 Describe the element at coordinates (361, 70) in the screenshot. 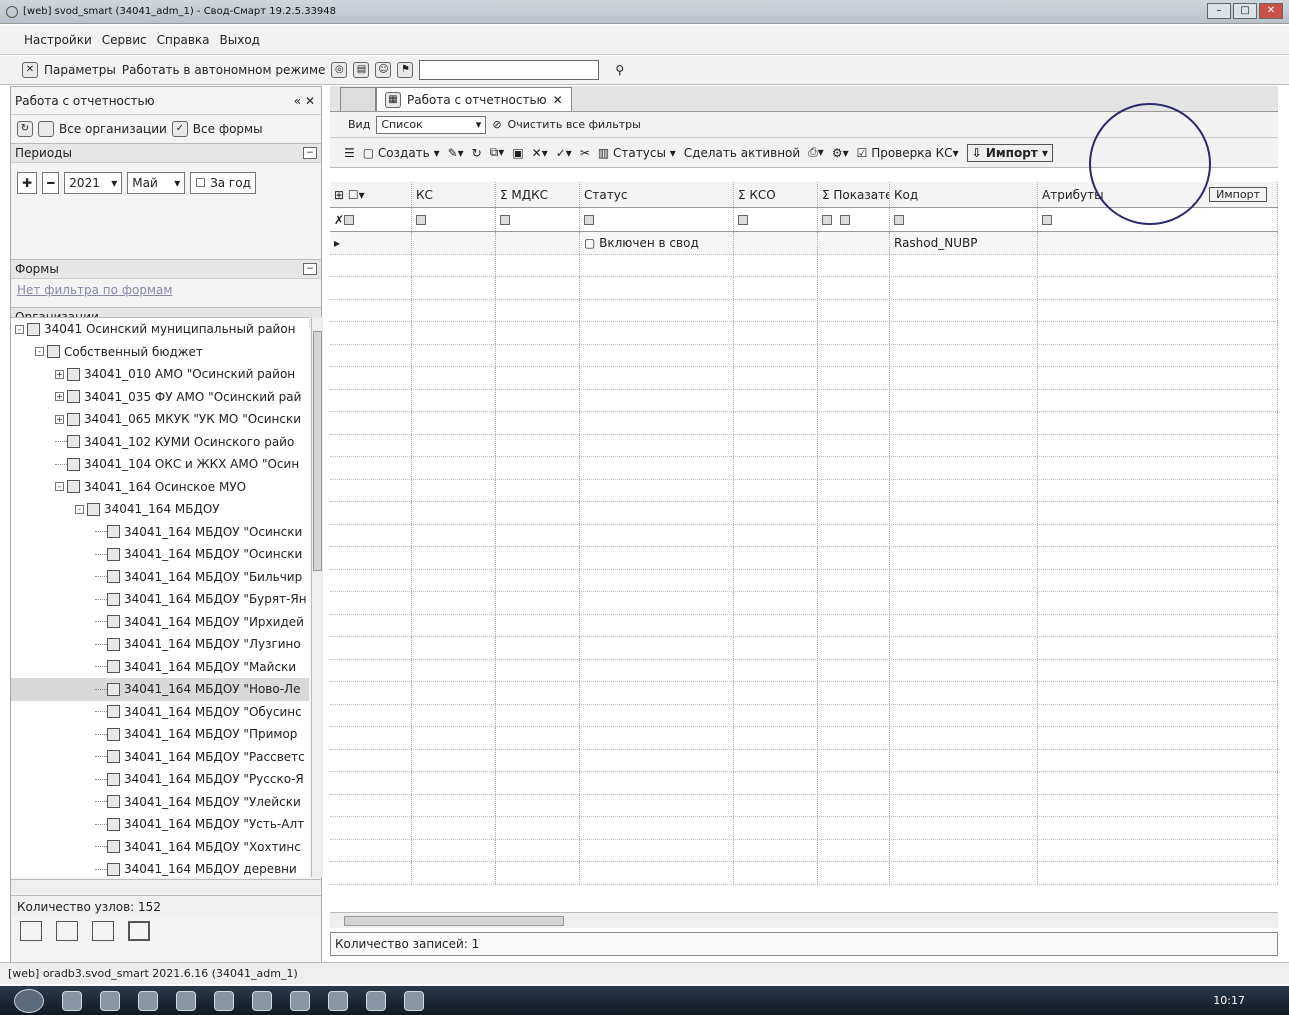

I see `db-icon: ▤` at that location.